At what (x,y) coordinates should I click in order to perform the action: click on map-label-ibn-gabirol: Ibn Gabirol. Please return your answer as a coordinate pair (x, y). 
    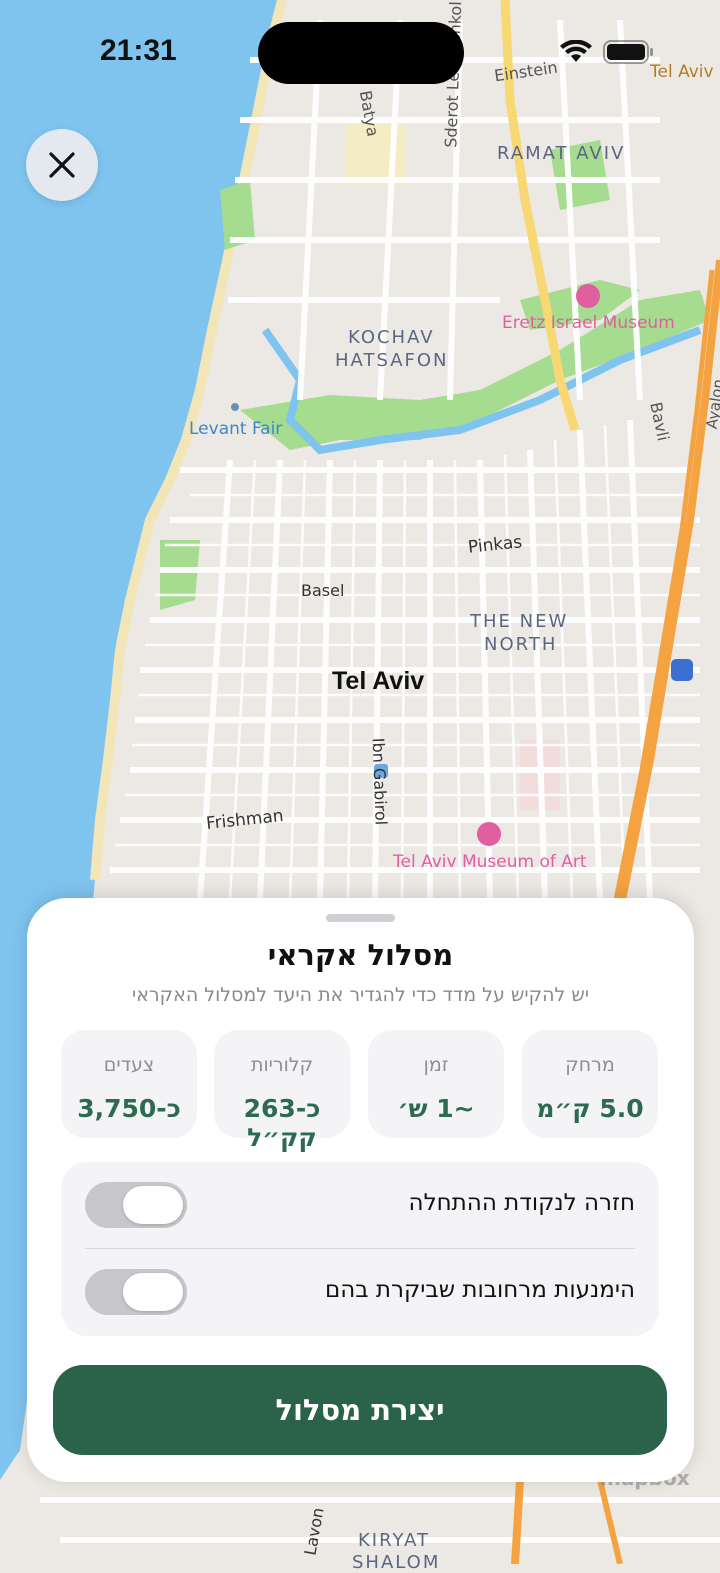
    Looking at the image, I should click on (379, 781).